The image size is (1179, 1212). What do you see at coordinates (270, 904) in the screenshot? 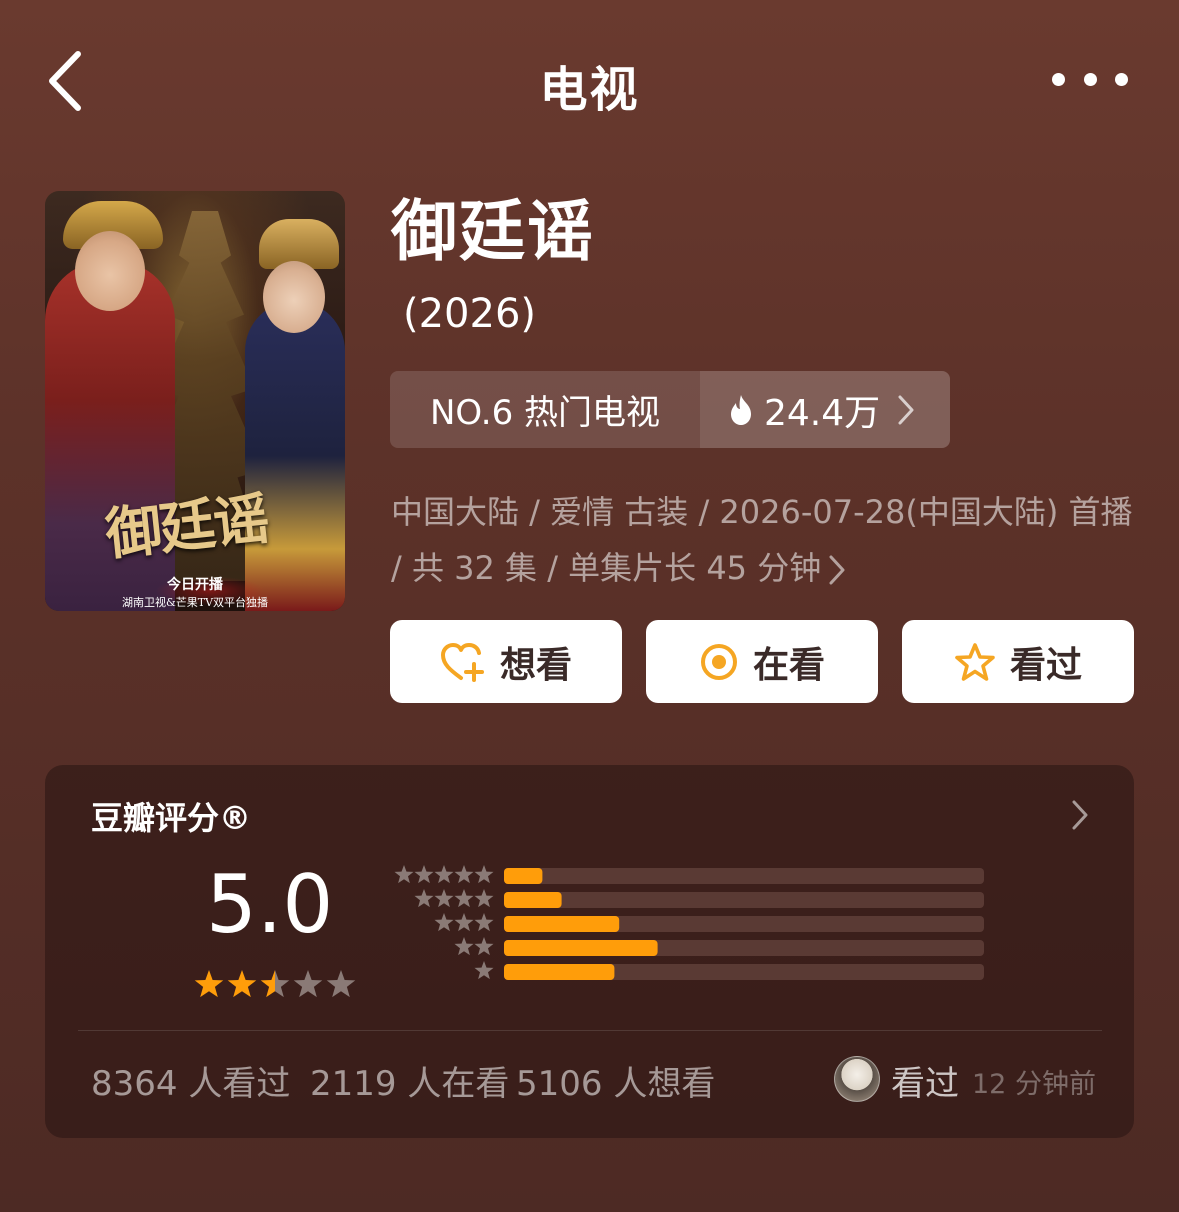
I see `rating-score: 5.0` at bounding box center [270, 904].